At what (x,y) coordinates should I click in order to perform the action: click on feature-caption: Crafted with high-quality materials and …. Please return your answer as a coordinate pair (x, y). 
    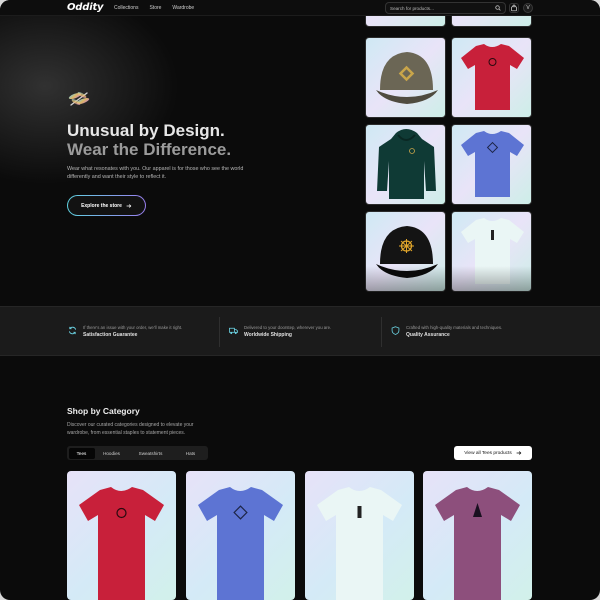
    Looking at the image, I should click on (454, 327).